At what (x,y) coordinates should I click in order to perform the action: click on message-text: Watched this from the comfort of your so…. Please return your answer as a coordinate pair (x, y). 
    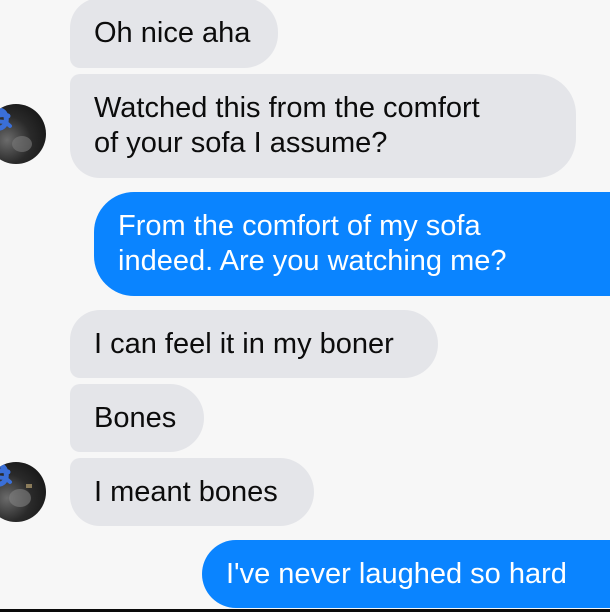
    Looking at the image, I should click on (287, 125).